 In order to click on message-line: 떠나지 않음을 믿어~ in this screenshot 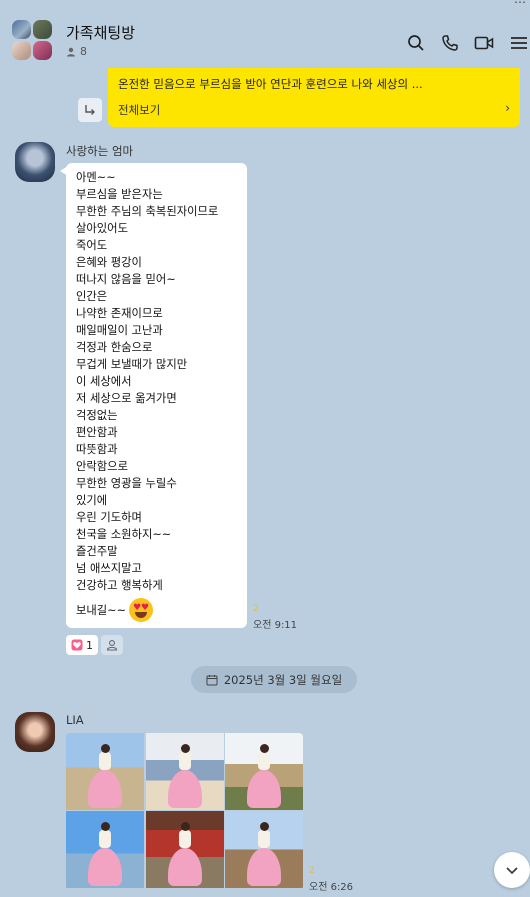, I will do `click(126, 279)`.